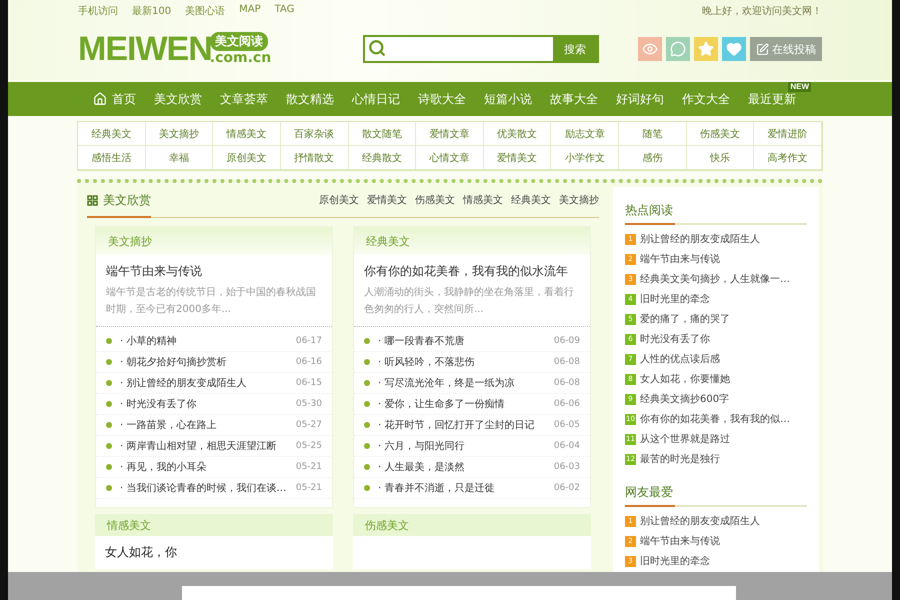  I want to click on category-link: 抒情散文, so click(314, 158).